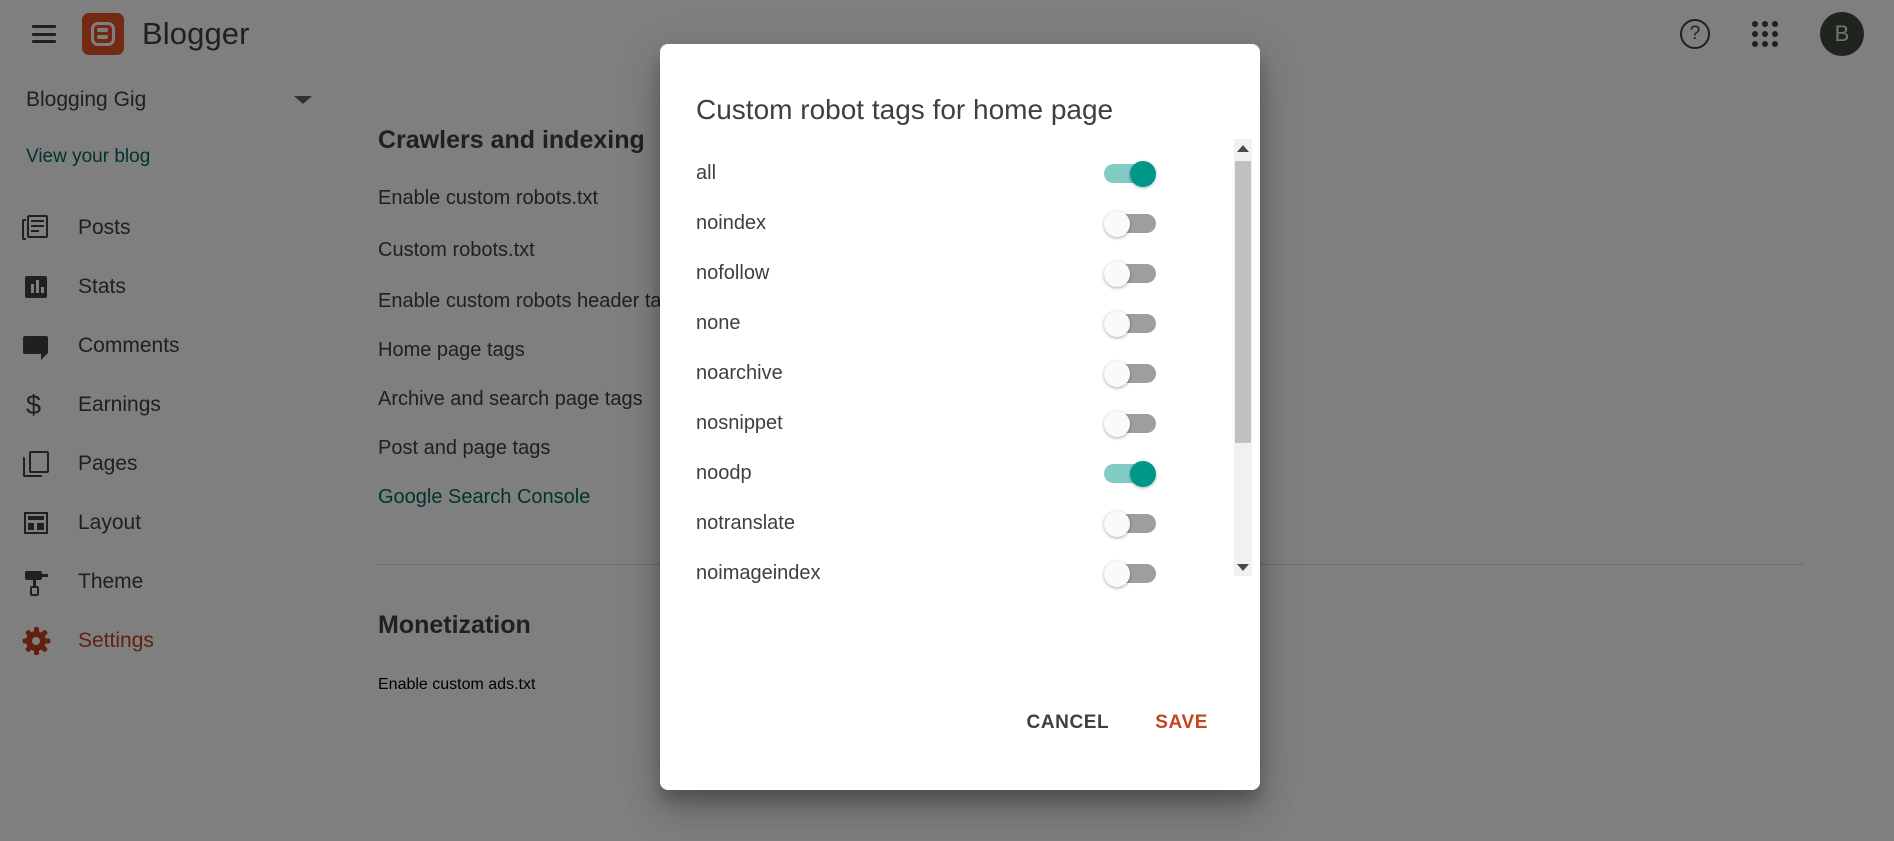 The height and width of the screenshot is (841, 1894). I want to click on tag-toggle-all, so click(1130, 174).